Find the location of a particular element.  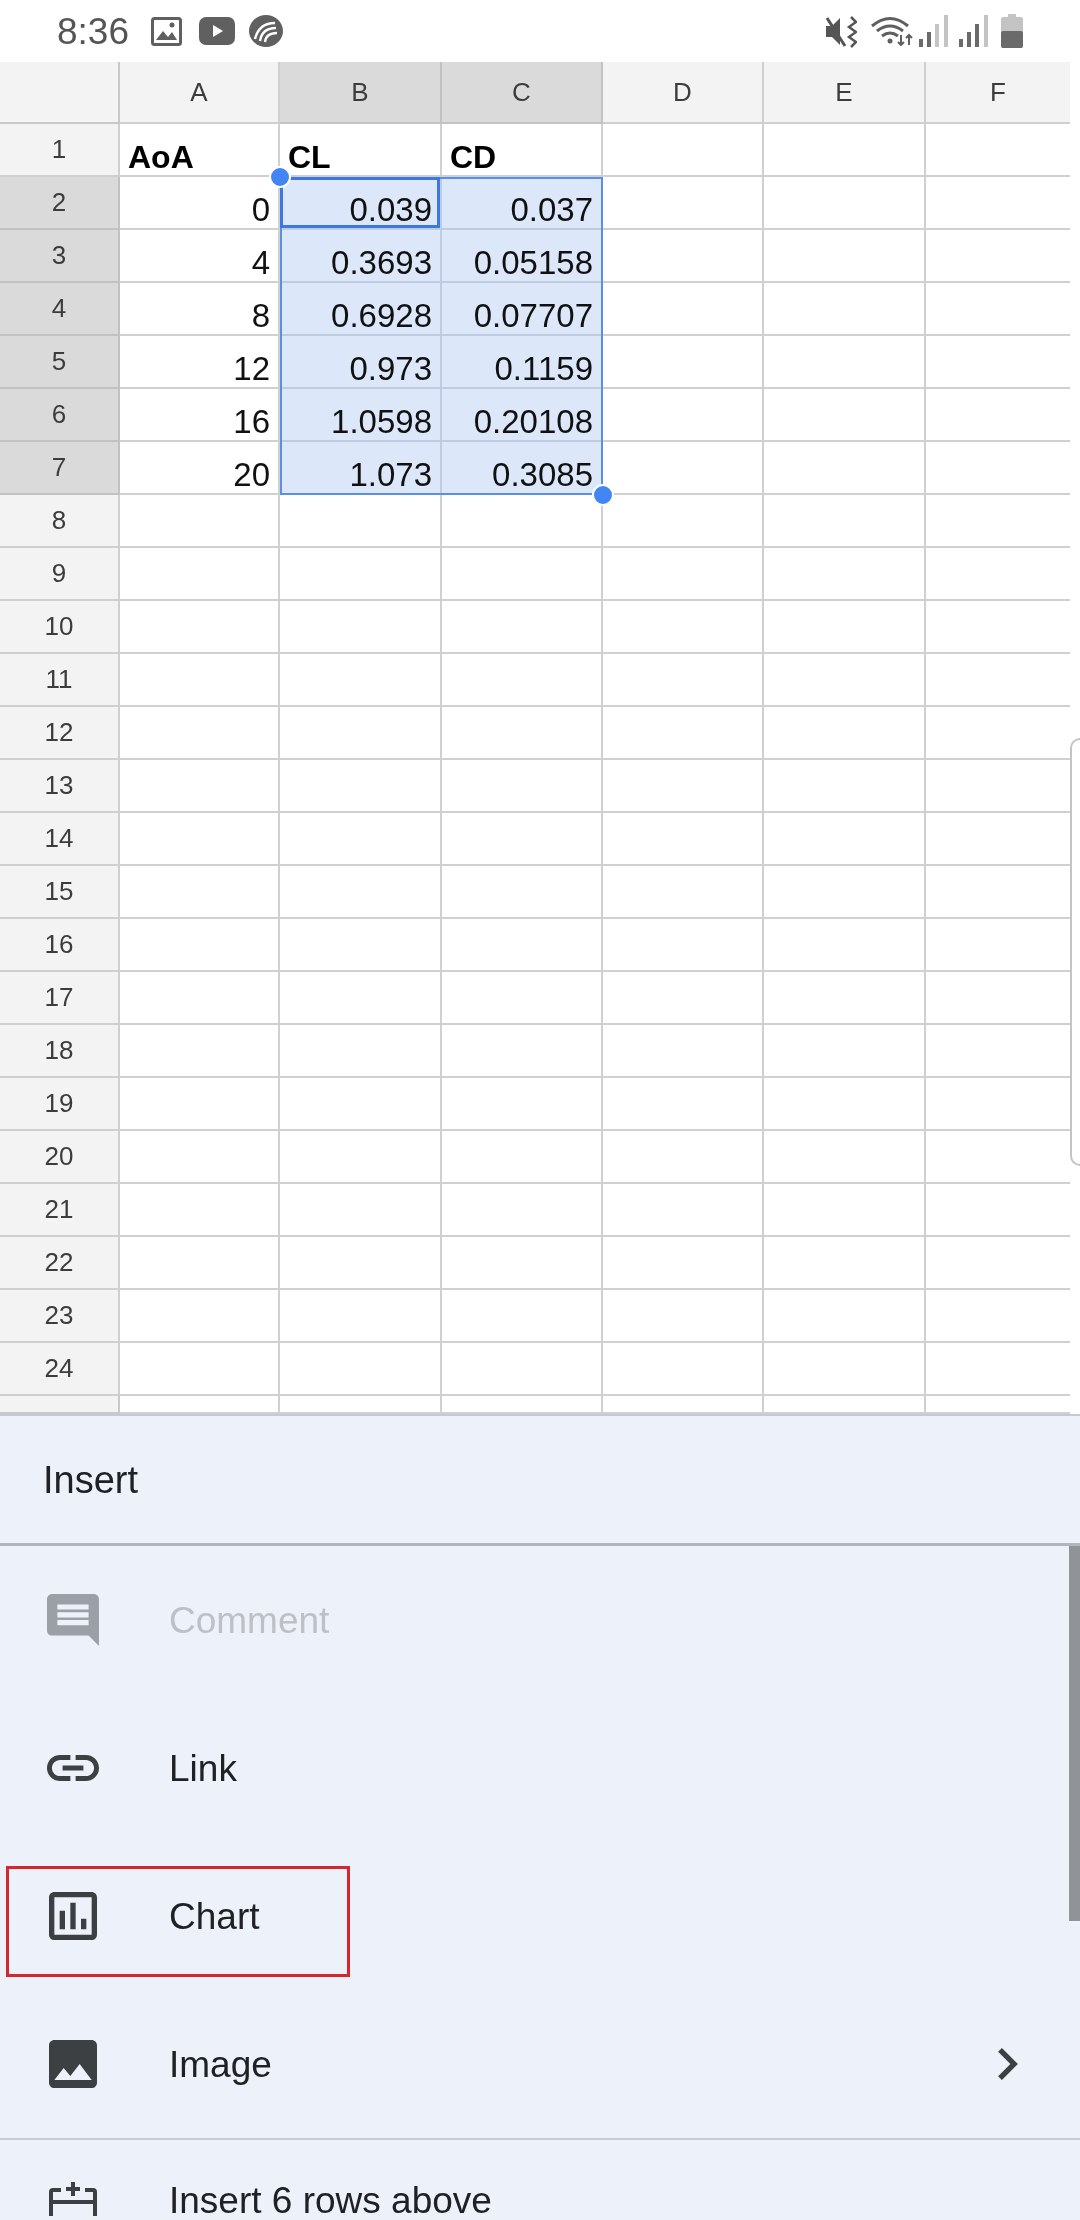

column-header: E is located at coordinates (845, 93).